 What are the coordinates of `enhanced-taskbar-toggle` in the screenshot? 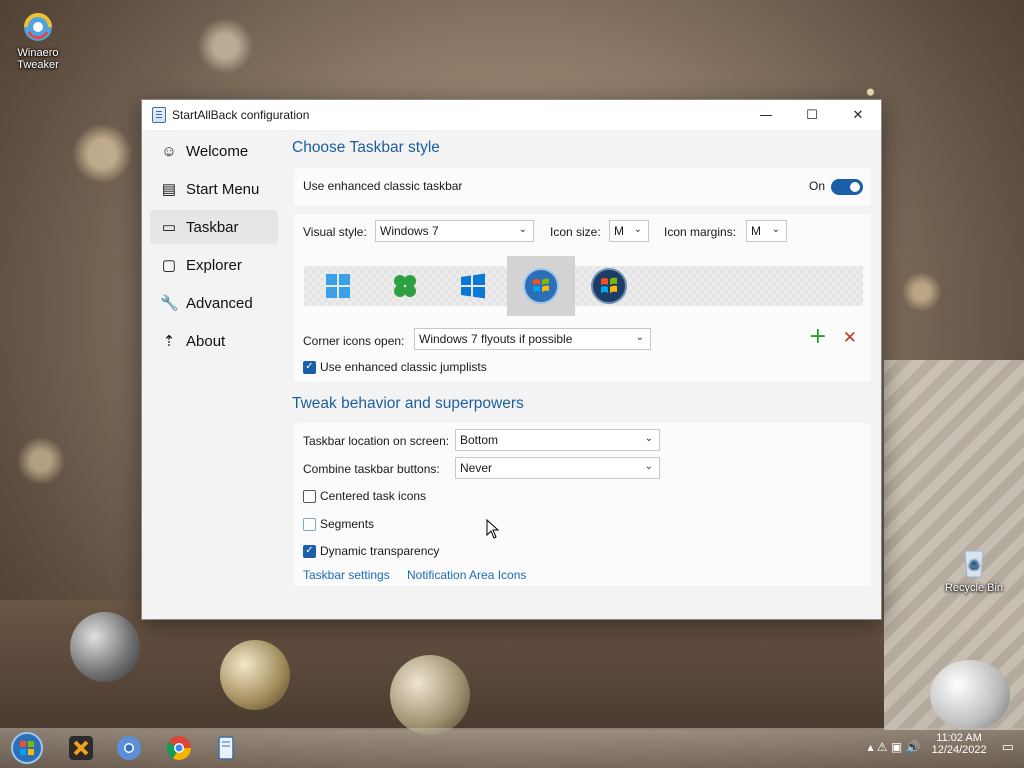 It's located at (847, 187).